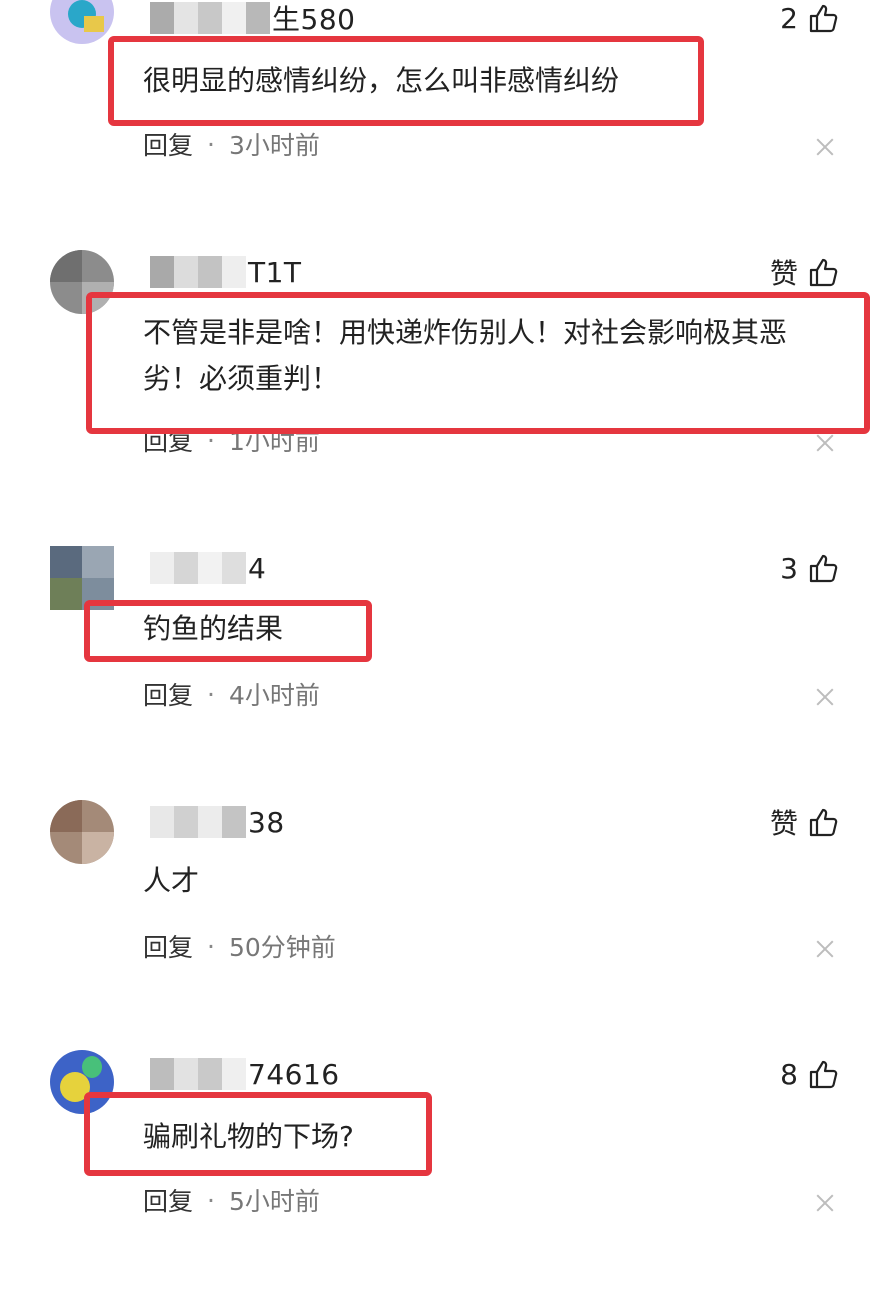 The image size is (892, 1290). Describe the element at coordinates (282, 947) in the screenshot. I see `timestamp: 50分钟前` at that location.